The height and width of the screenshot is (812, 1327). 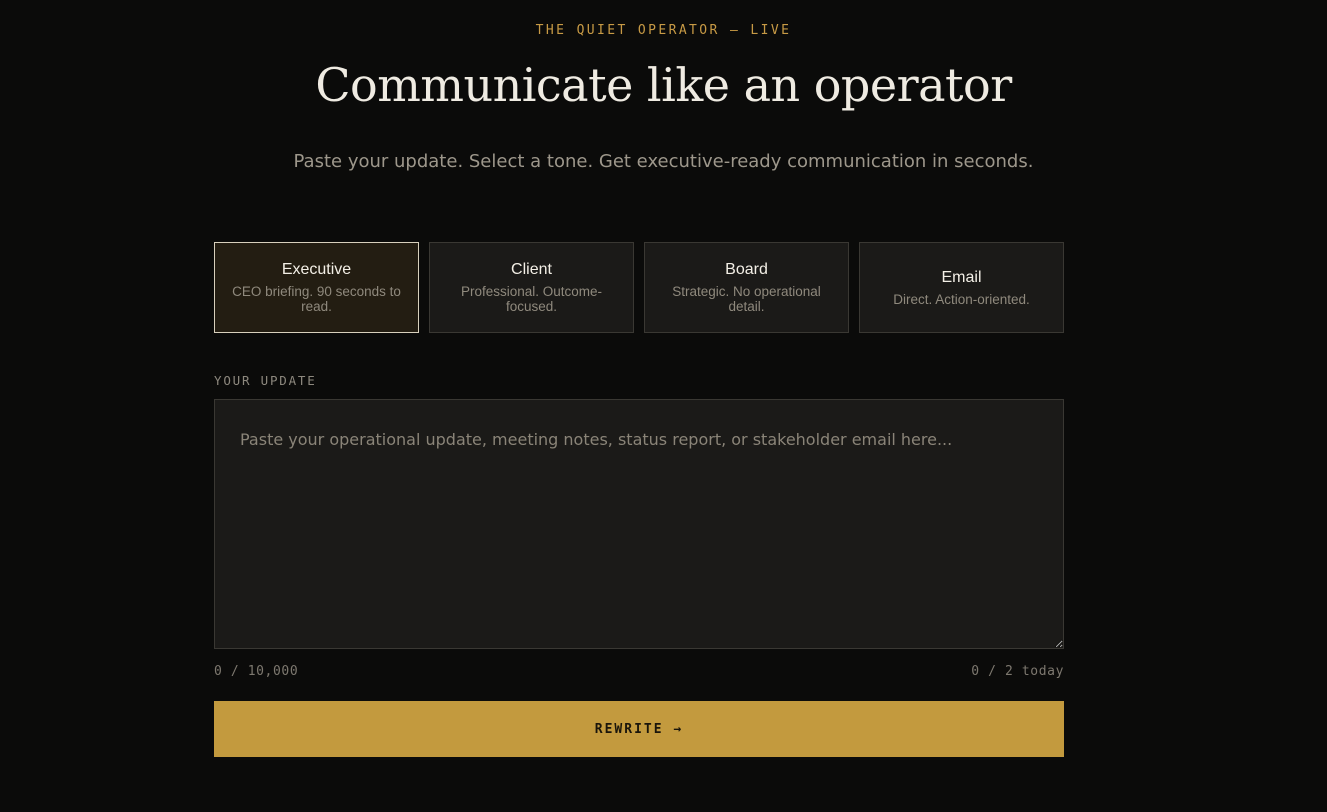 I want to click on tone-option-client: Client Professional. Outcome-focused., so click(x=531, y=287).